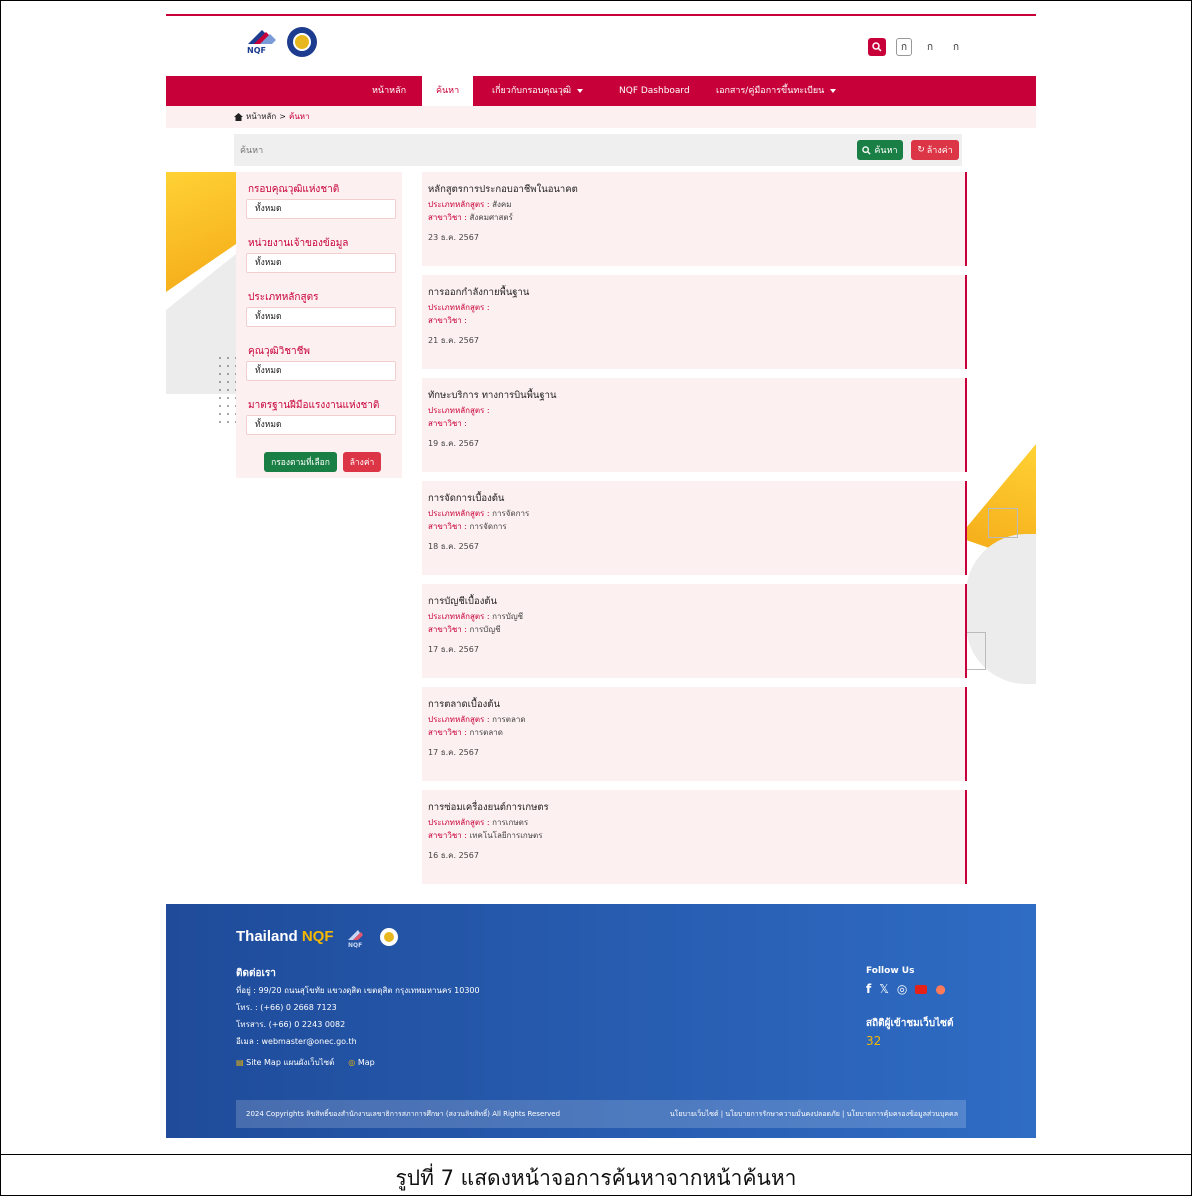 This screenshot has height=1196, width=1192. I want to click on result-field-value: สังคมศาสตร์, so click(491, 217).